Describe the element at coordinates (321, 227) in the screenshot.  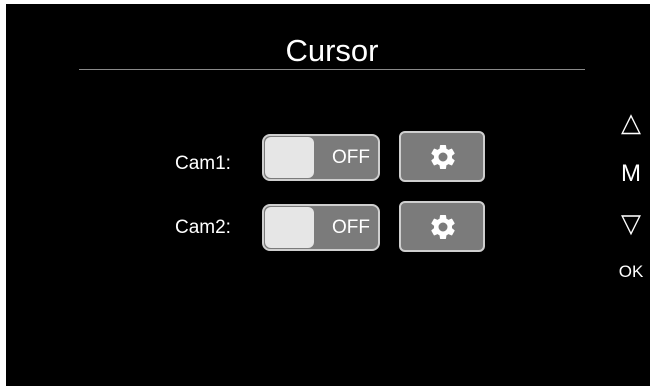
I see `cam2-toggle: OFF` at that location.